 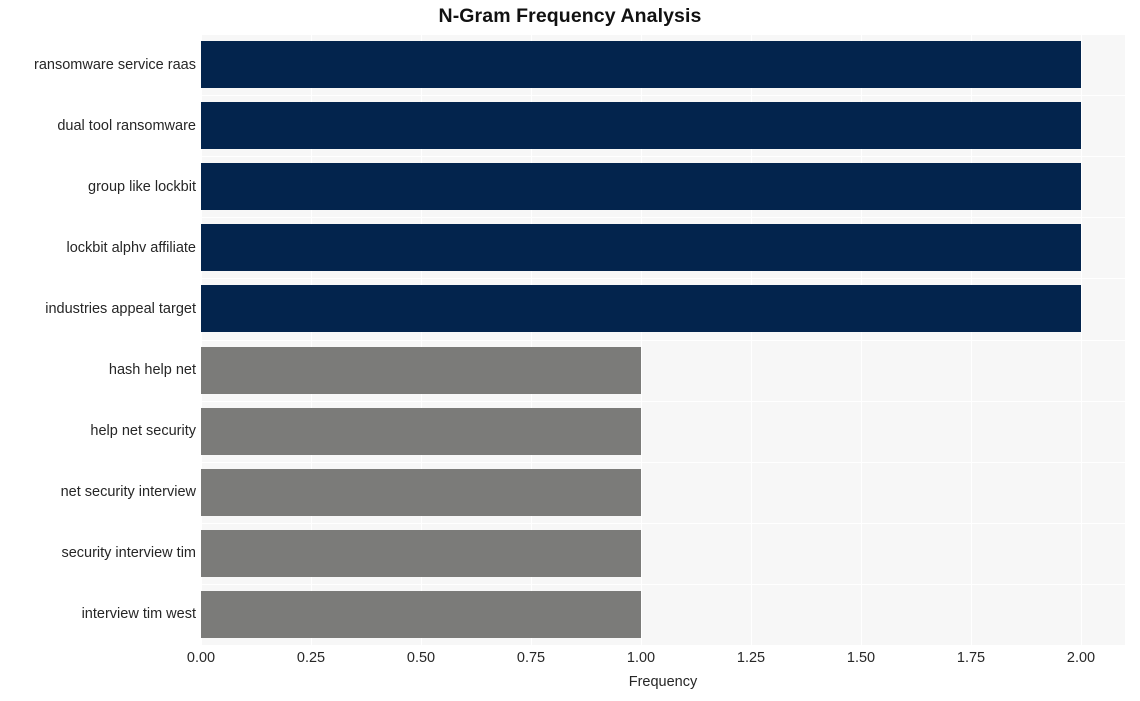 What do you see at coordinates (120, 308) in the screenshot?
I see `y-axis-tick-label: industries appeal target` at bounding box center [120, 308].